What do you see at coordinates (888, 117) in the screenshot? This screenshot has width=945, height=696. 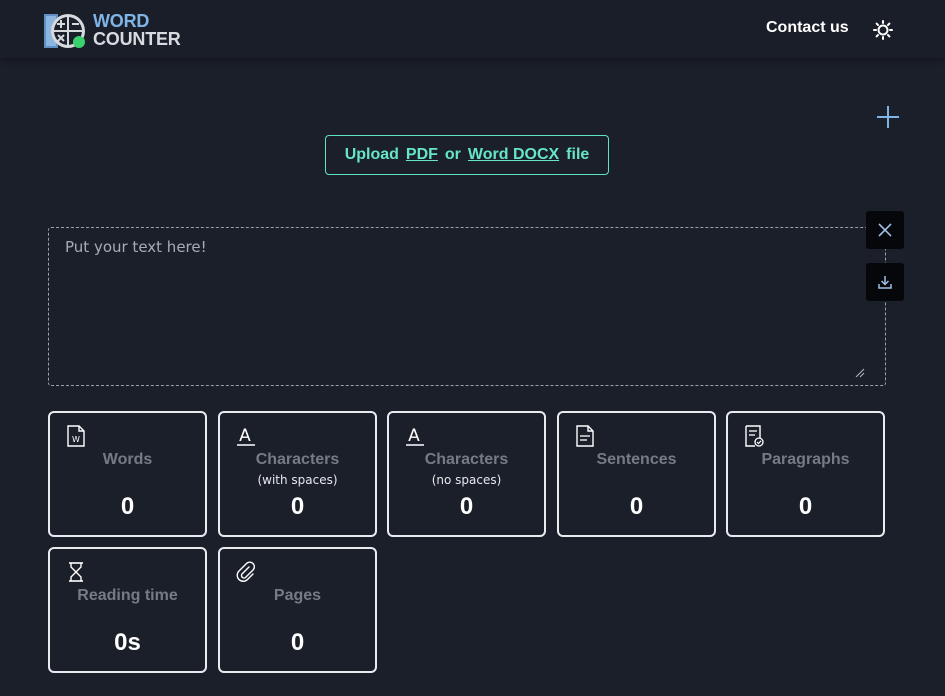 I see `plus-icon` at bounding box center [888, 117].